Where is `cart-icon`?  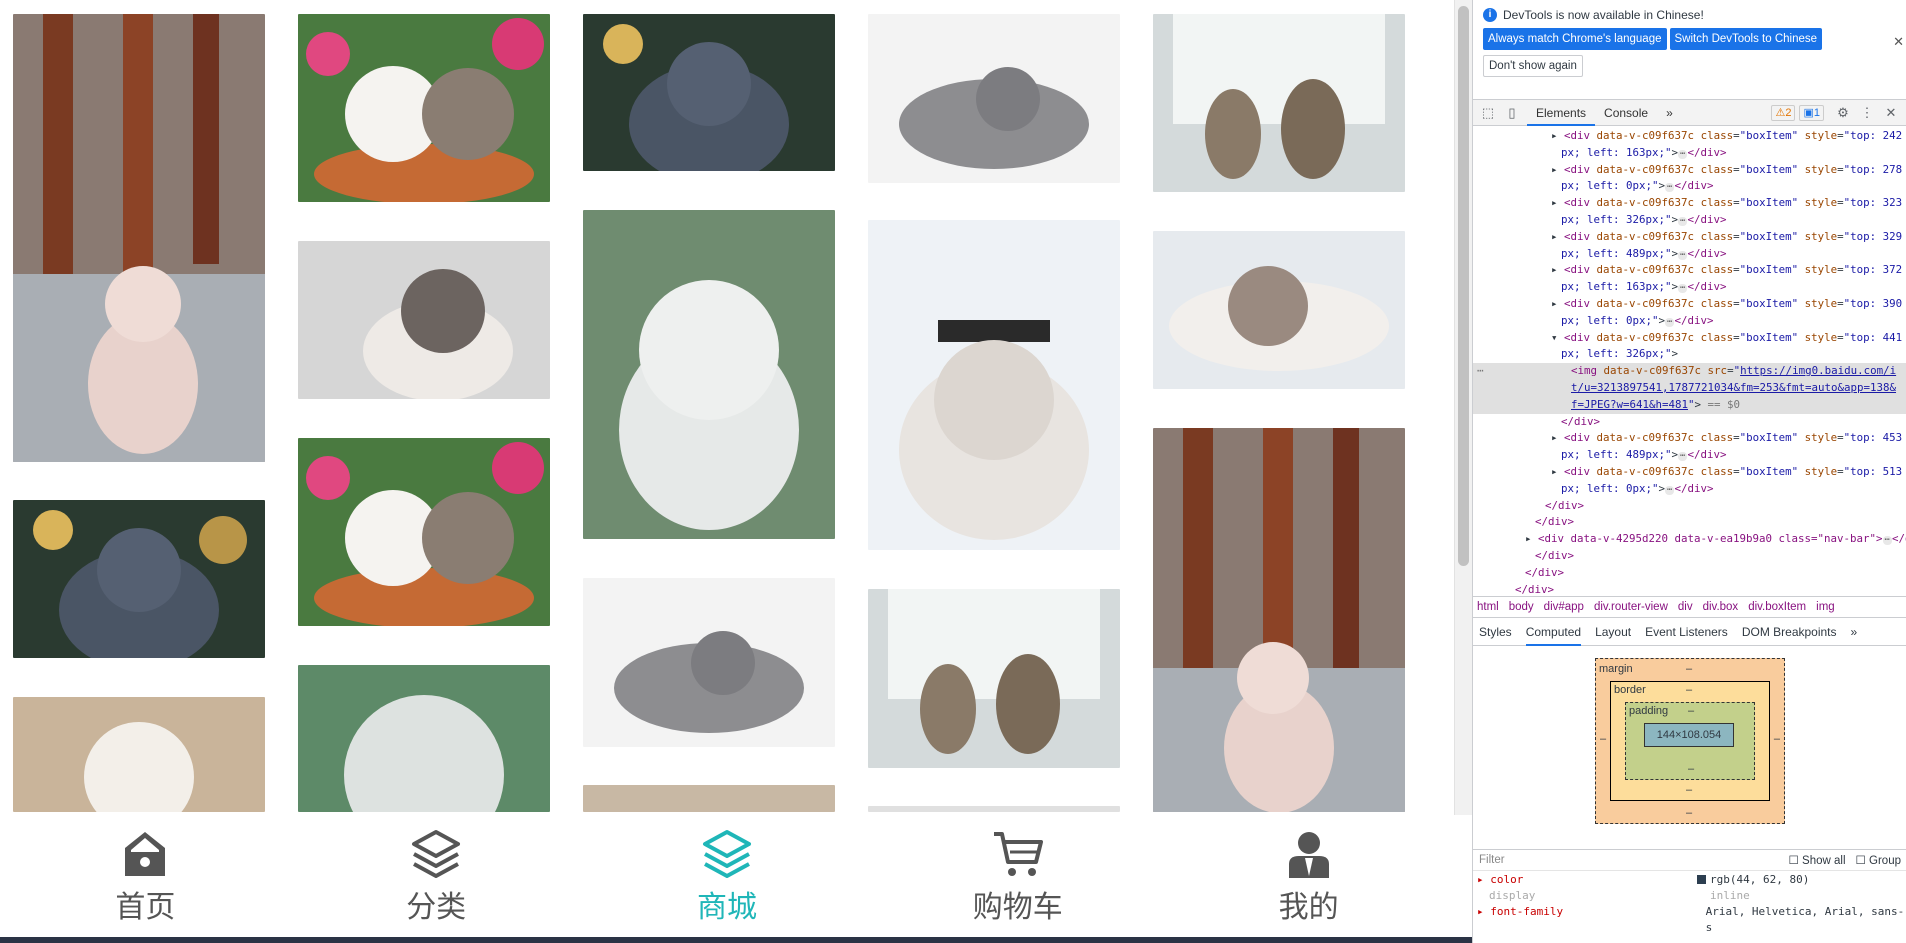 cart-icon is located at coordinates (1018, 854).